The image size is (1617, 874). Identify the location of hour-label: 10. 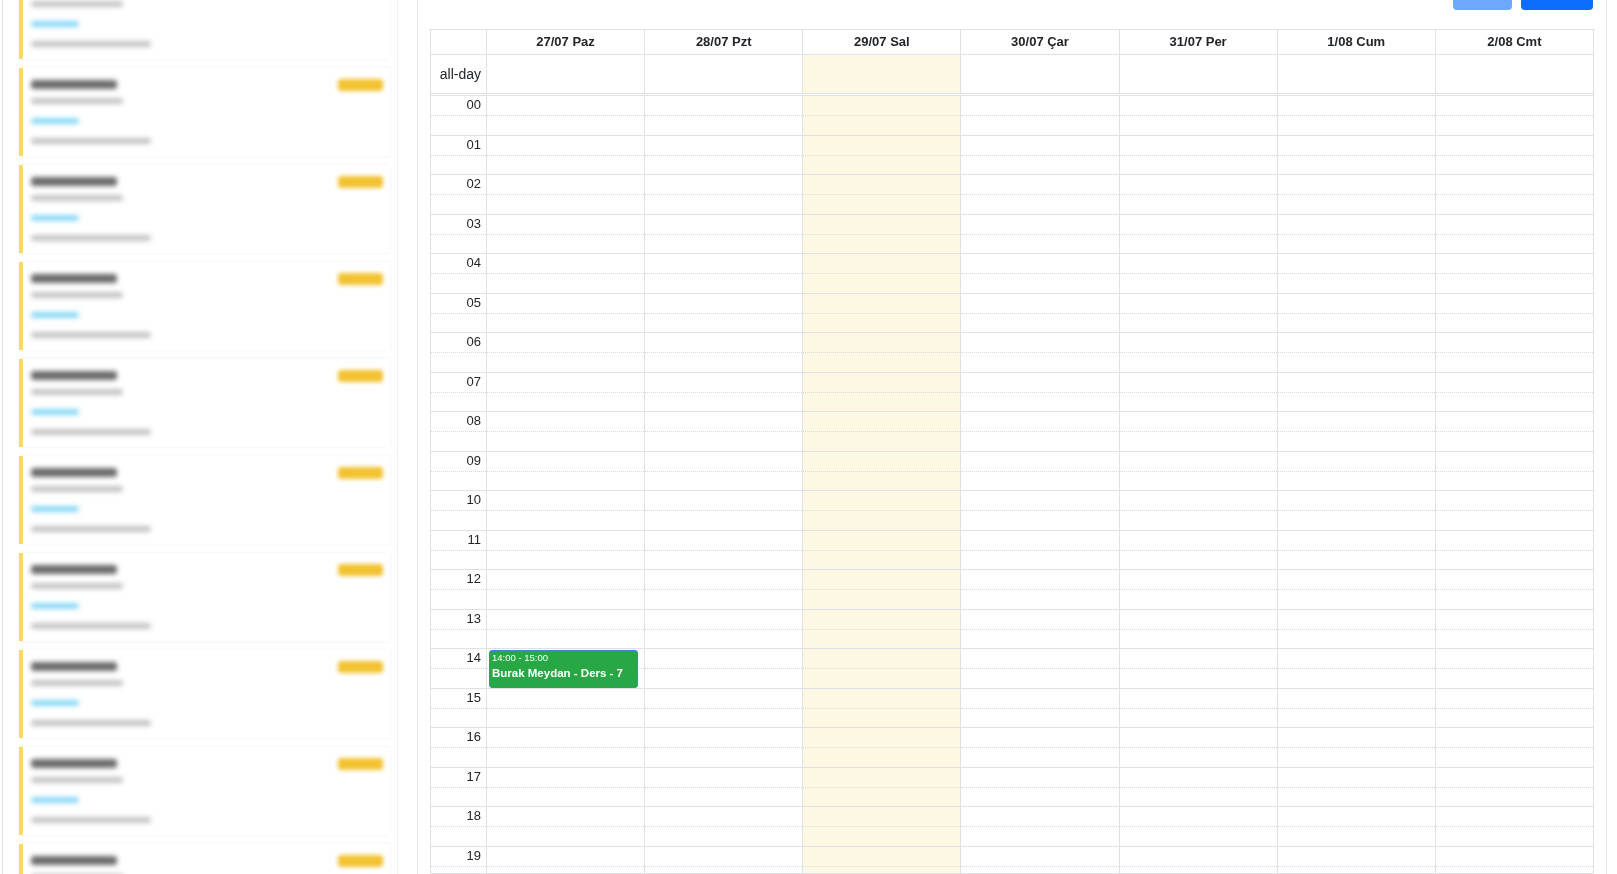
(473, 500).